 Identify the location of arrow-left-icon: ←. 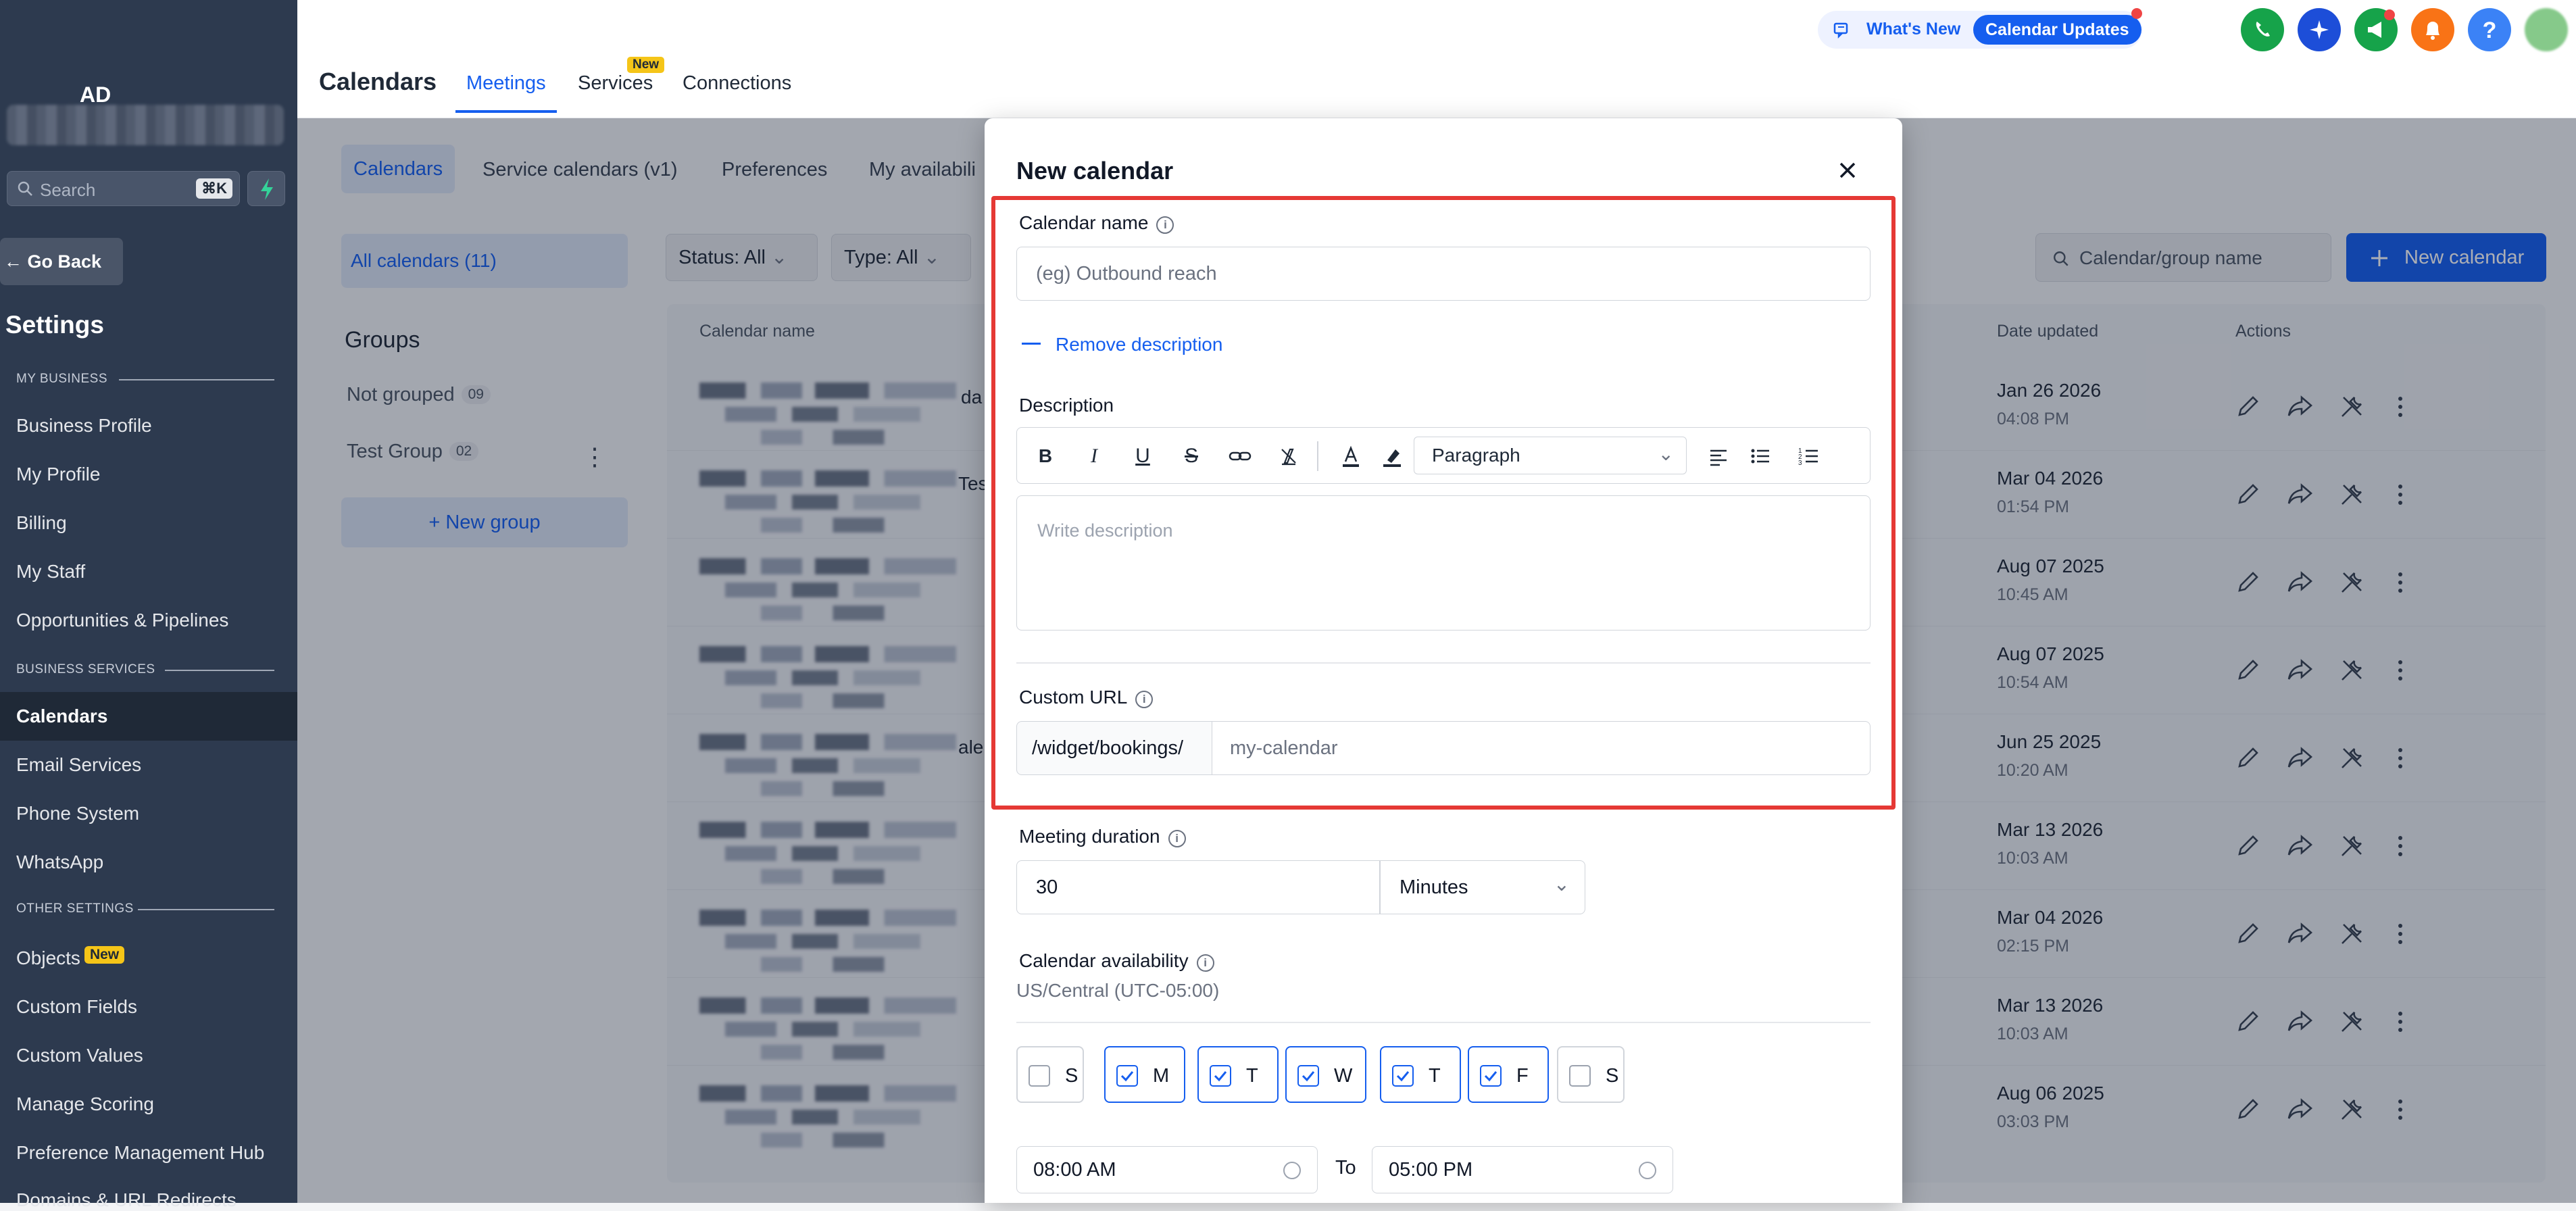
(13, 261).